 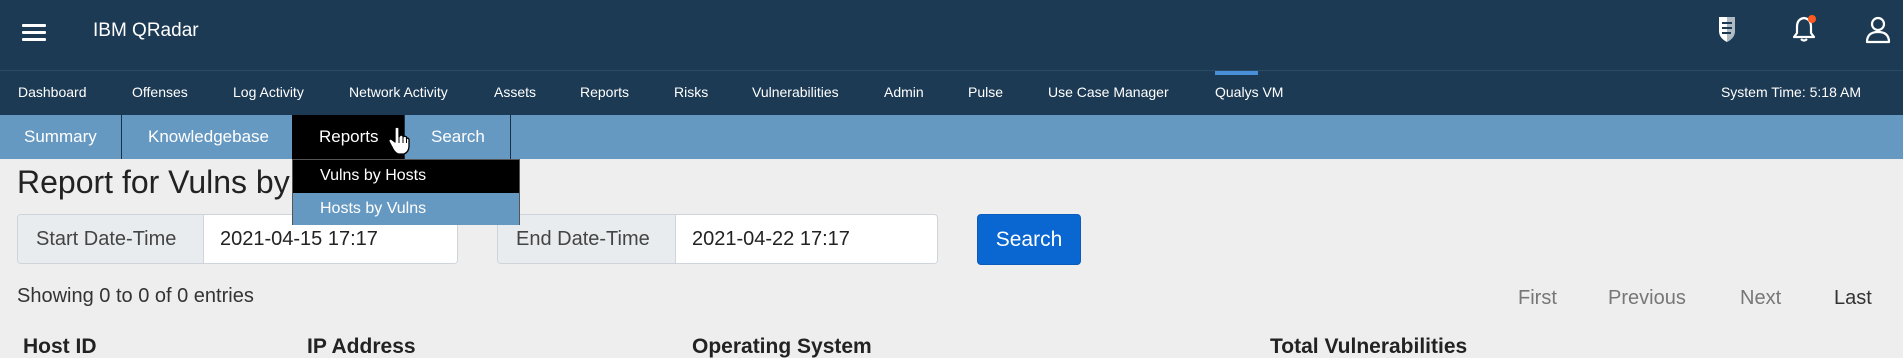 I want to click on active-tab-indicator, so click(x=1236, y=73).